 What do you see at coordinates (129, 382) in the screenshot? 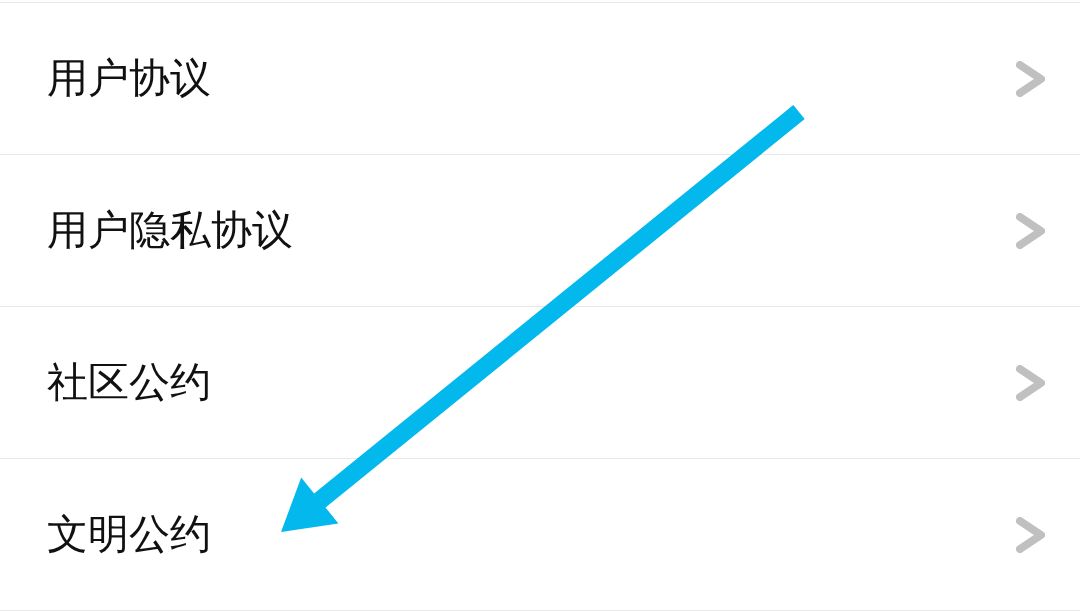
I see `row-label: 社区公约` at bounding box center [129, 382].